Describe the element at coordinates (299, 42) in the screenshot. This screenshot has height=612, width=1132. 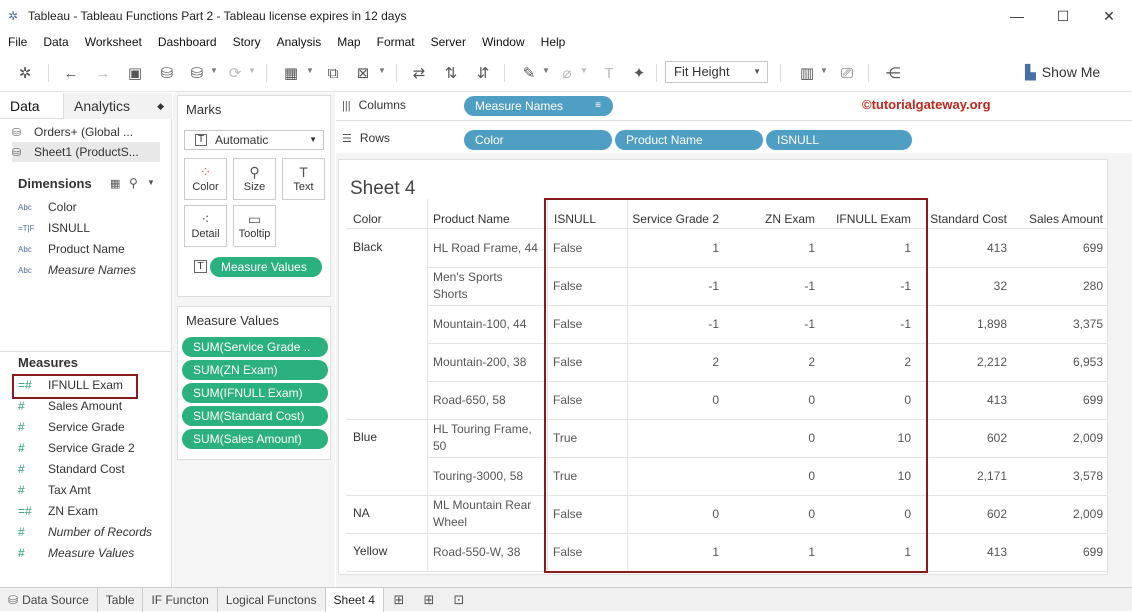
I see `menu-analysis: Analysis` at that location.